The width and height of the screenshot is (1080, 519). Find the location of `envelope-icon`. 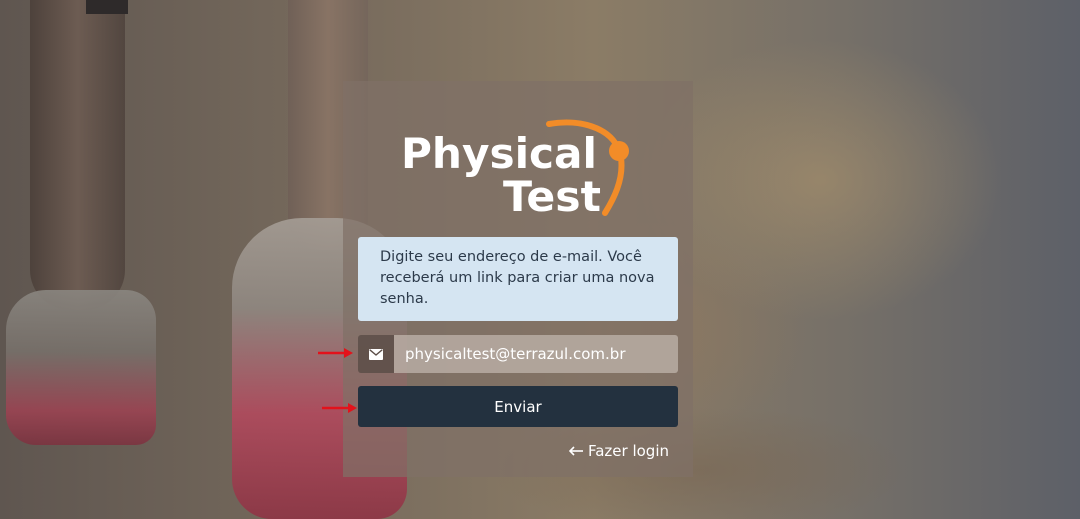

envelope-icon is located at coordinates (376, 354).